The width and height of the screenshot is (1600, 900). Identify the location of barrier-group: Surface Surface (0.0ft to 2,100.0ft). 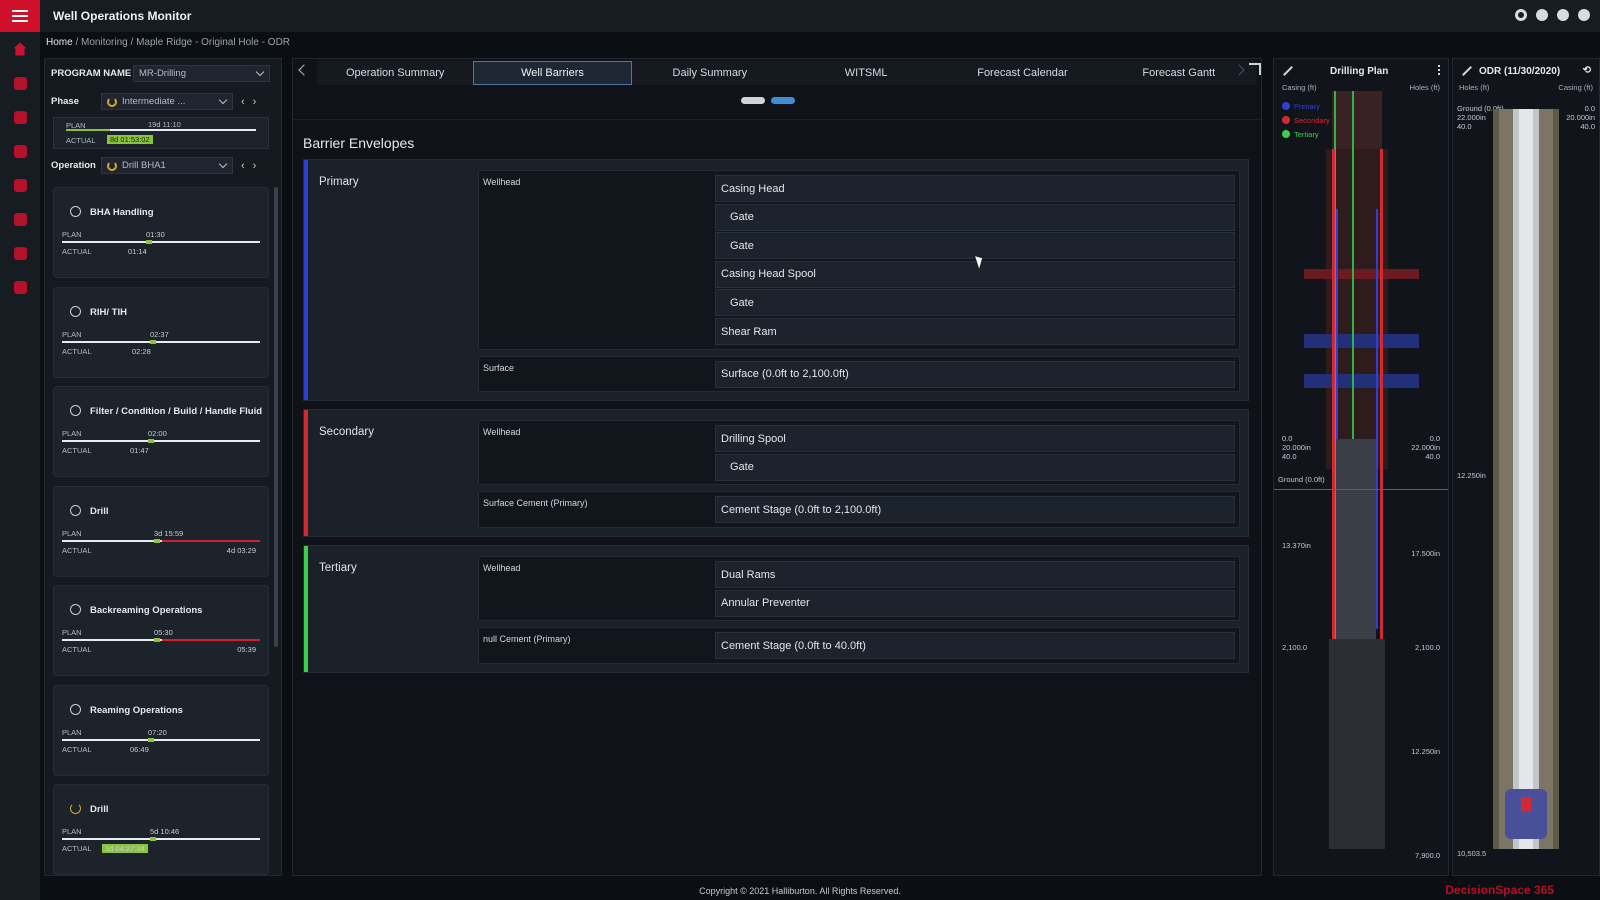
(859, 374).